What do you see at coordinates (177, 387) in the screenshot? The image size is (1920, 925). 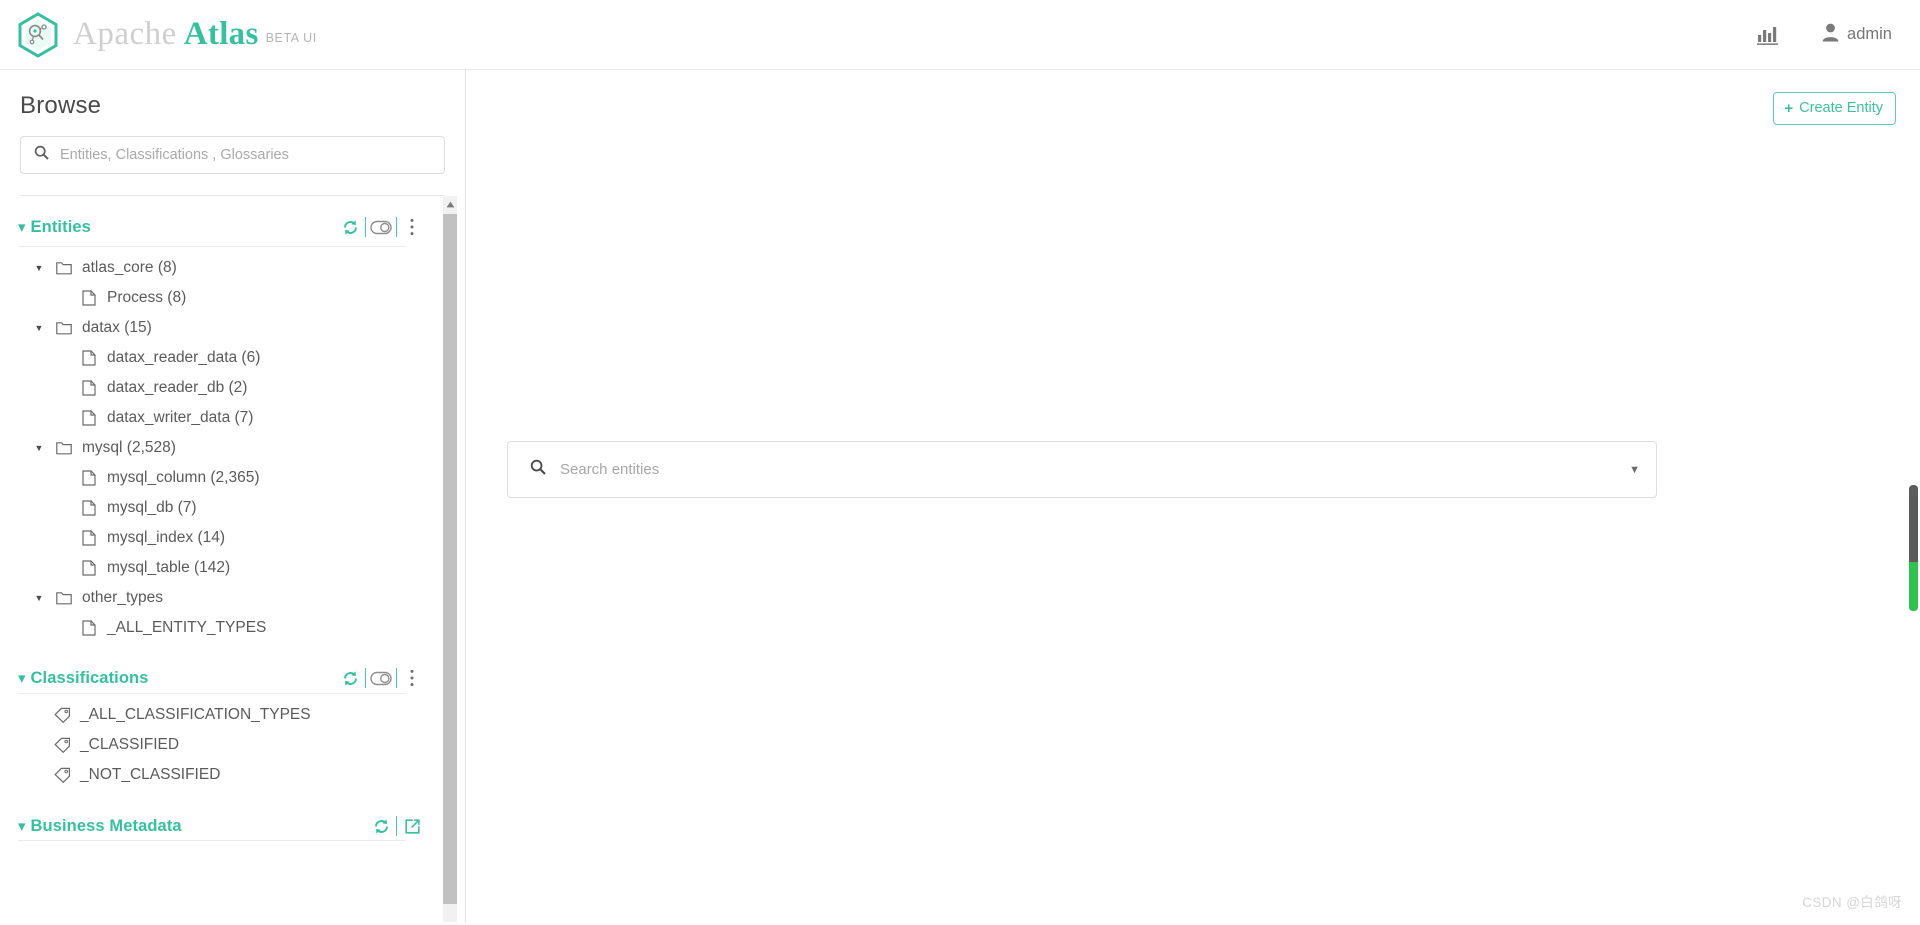 I see `tree-row-label: datax_reader_db (2)` at bounding box center [177, 387].